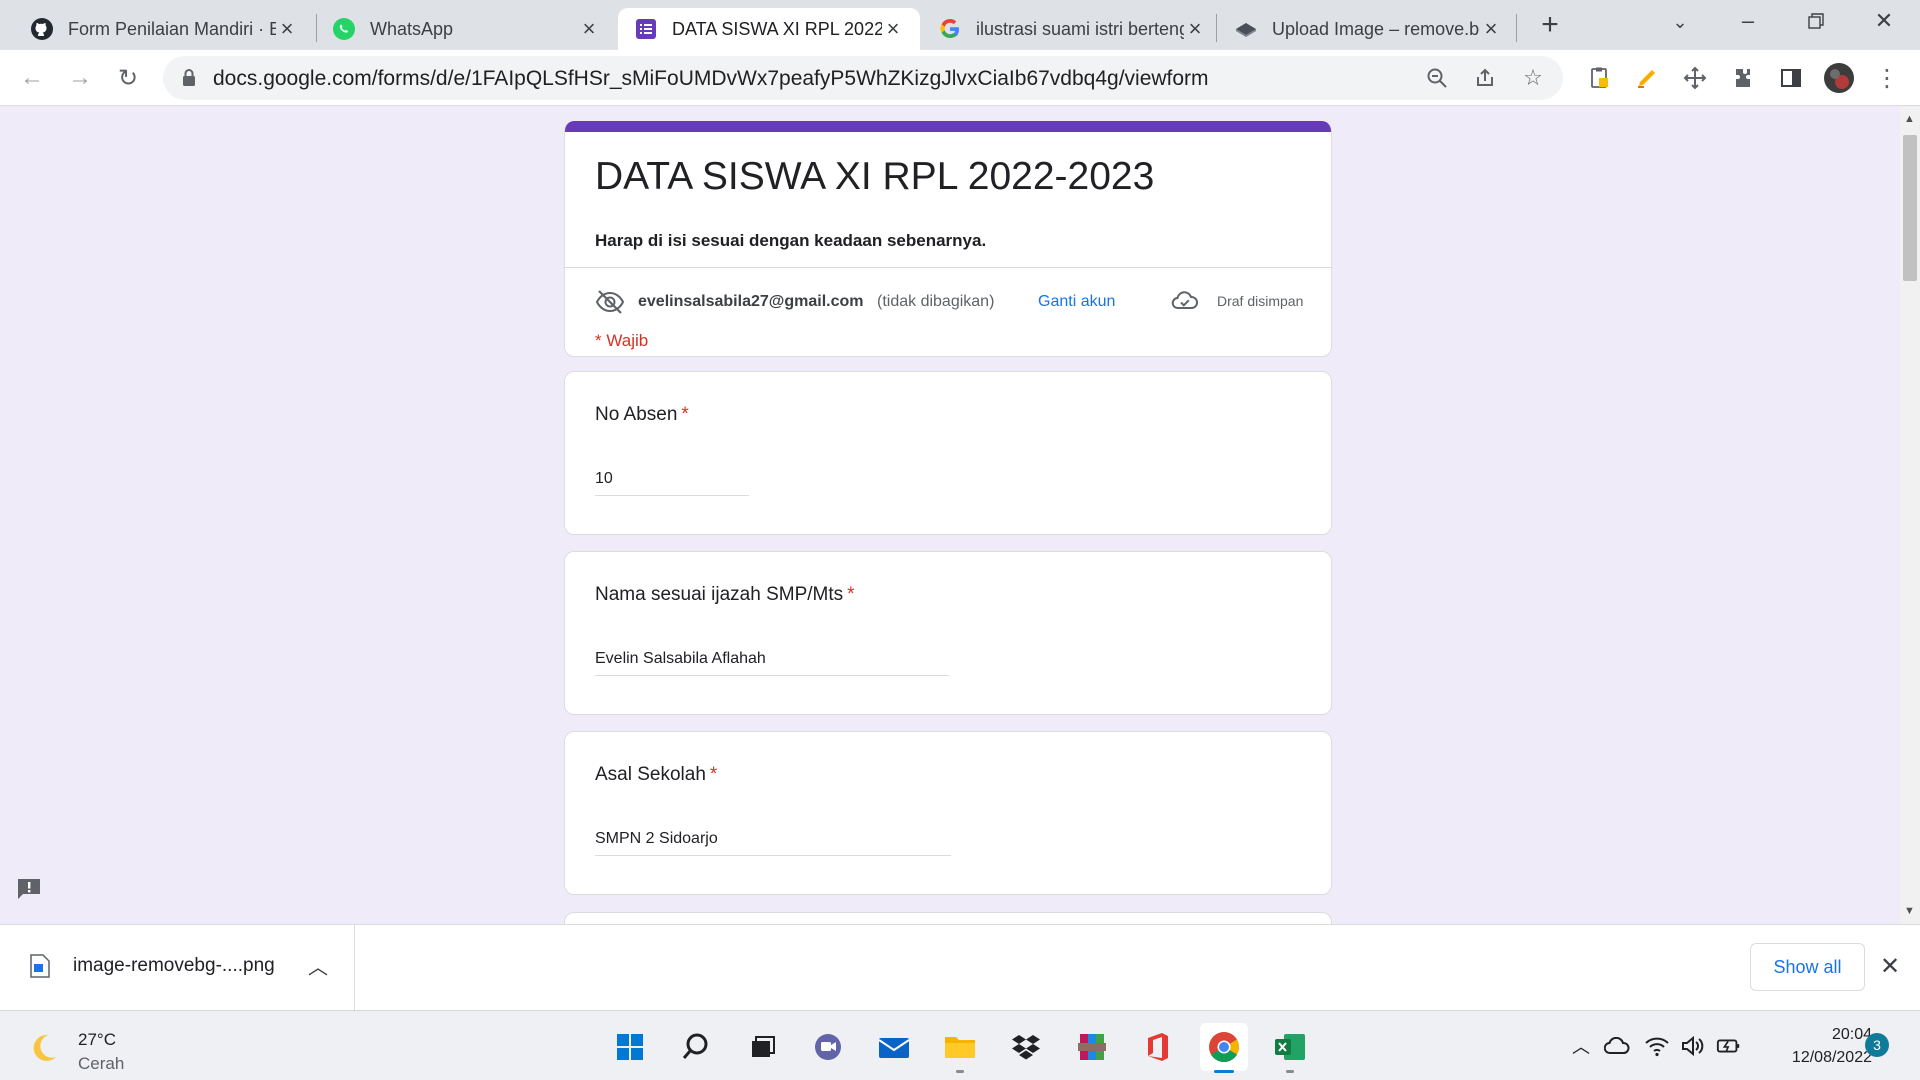 The width and height of the screenshot is (1920, 1080). Describe the element at coordinates (1158, 1047) in the screenshot. I see `office-icon` at that location.